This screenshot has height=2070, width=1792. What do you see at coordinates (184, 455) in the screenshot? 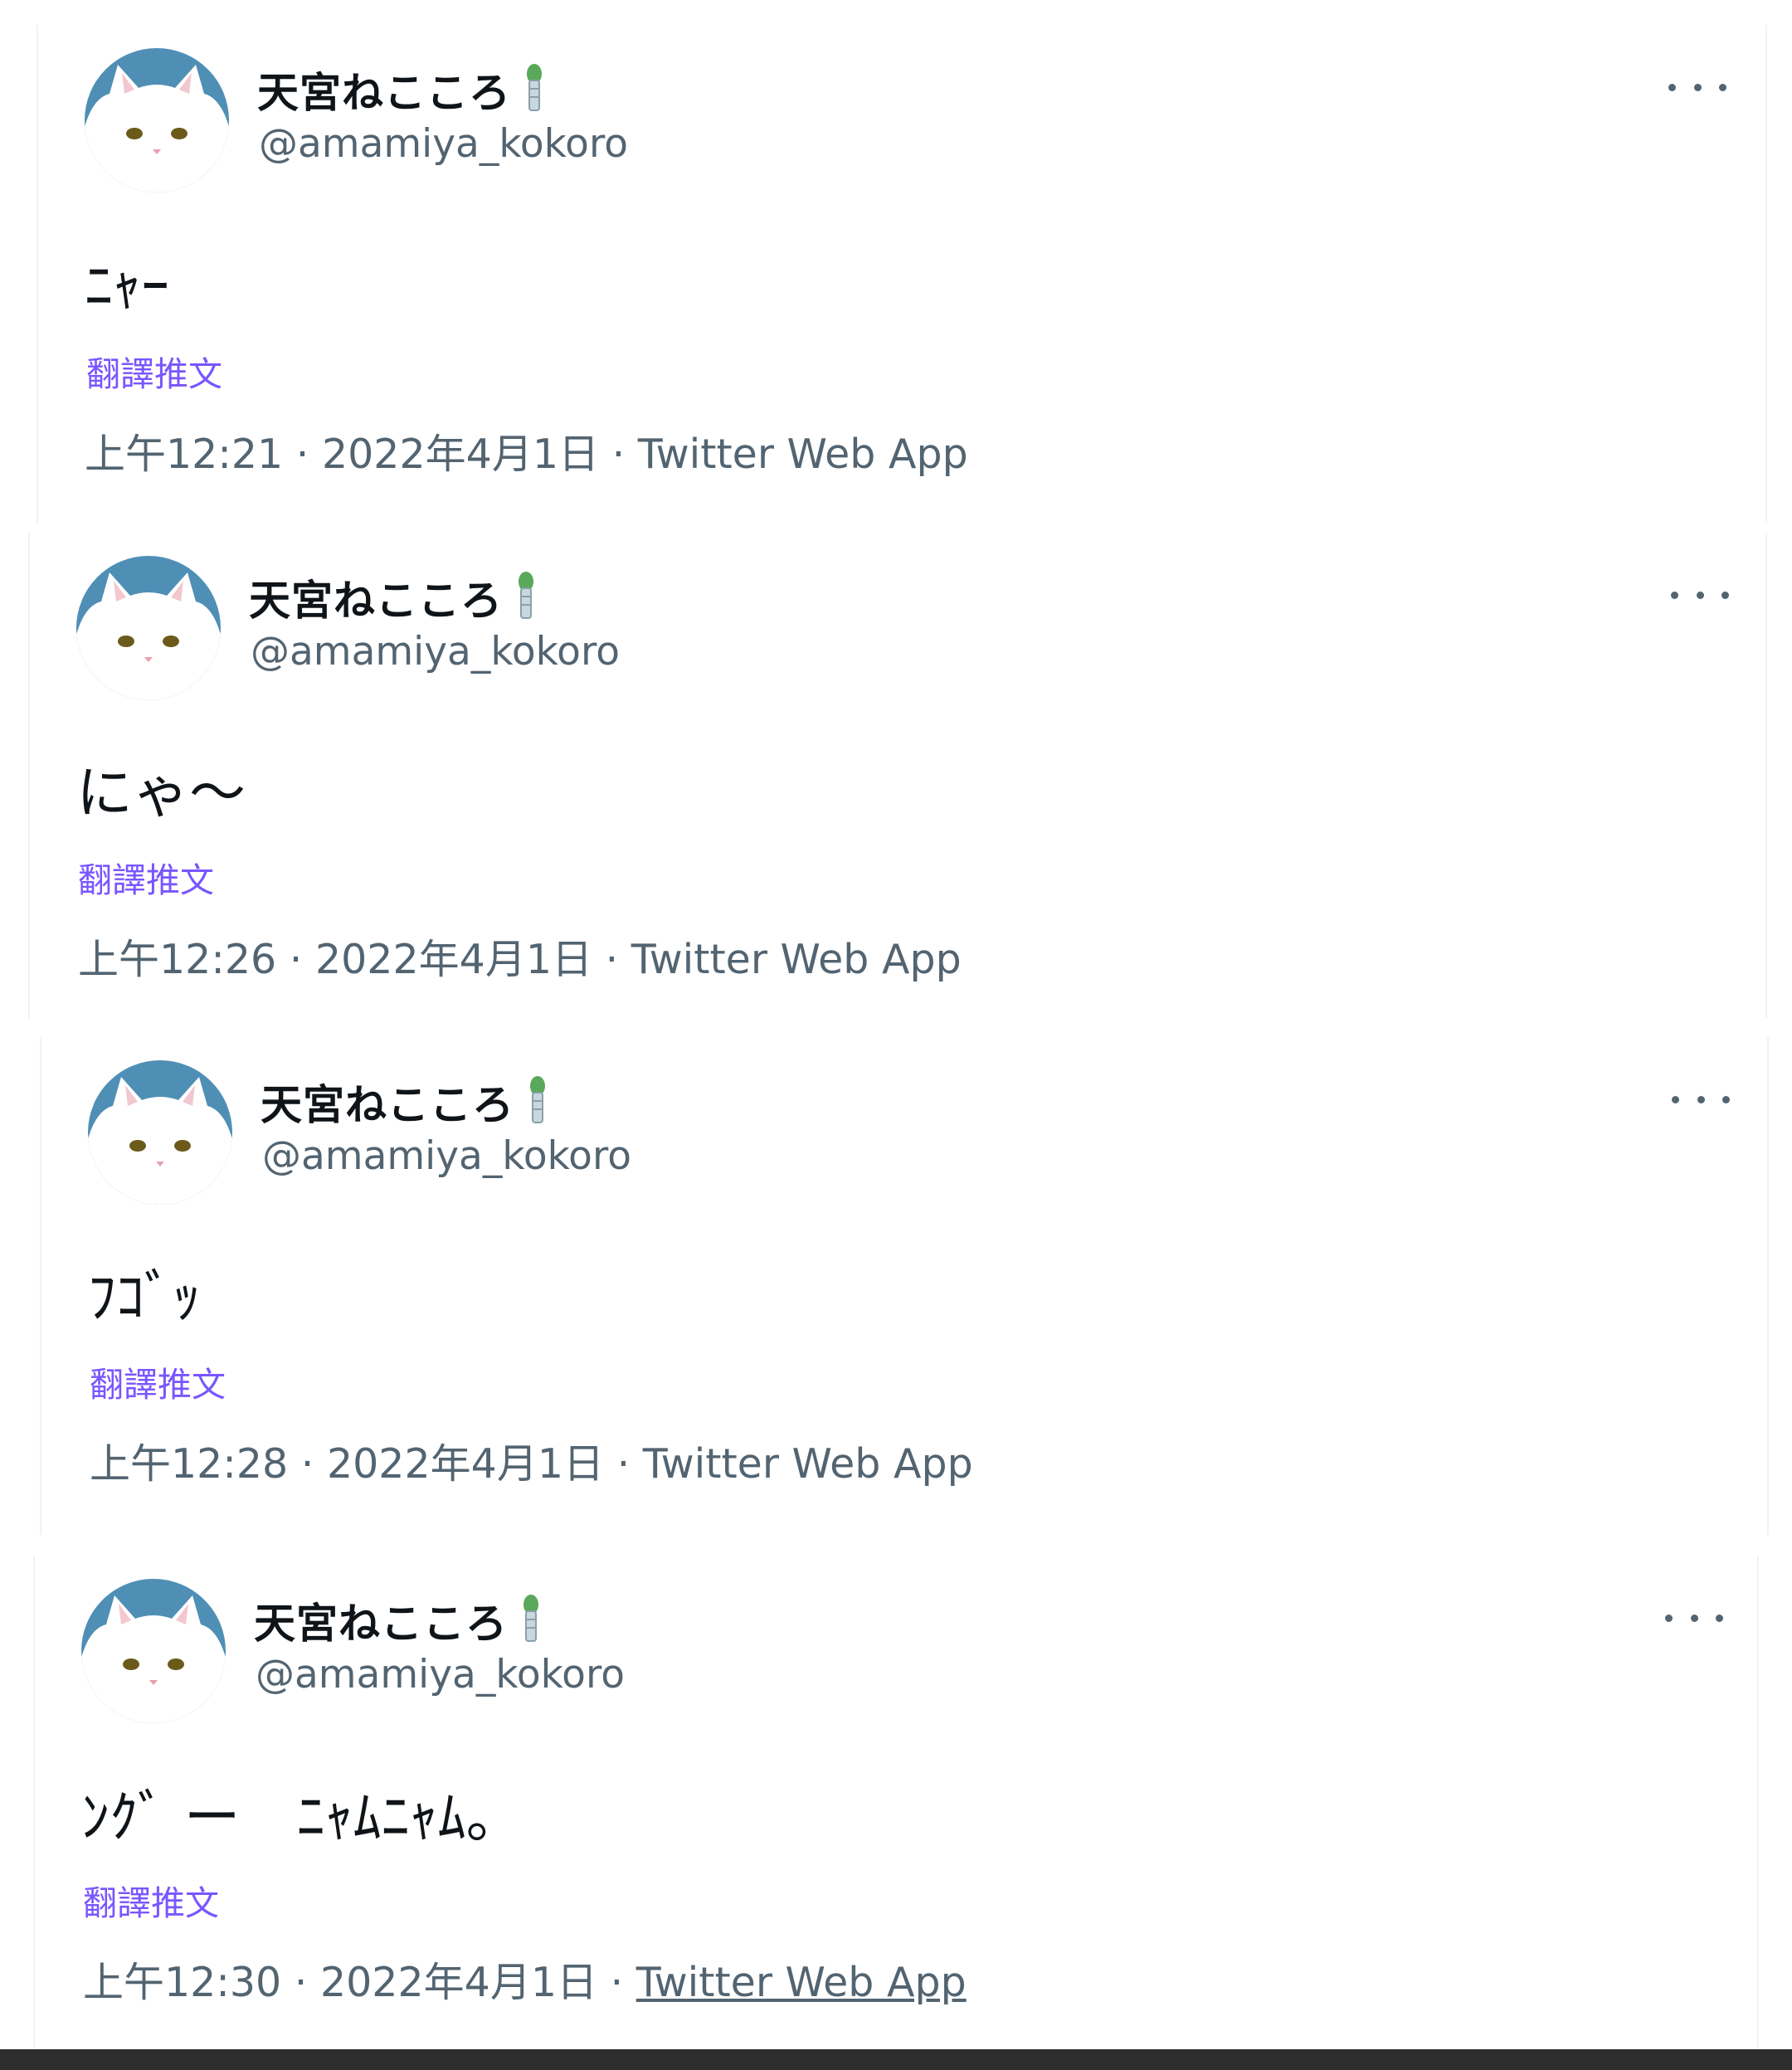
I see `tweet-time: 上午12:21` at bounding box center [184, 455].